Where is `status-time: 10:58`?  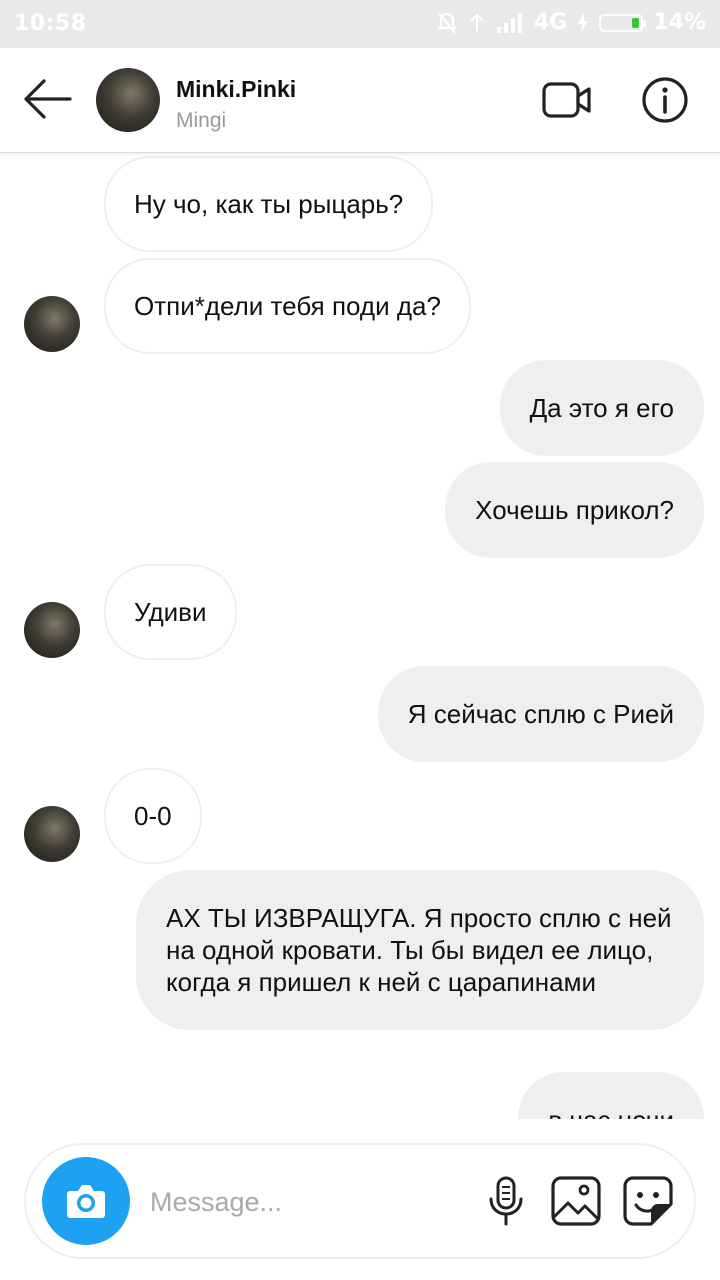
status-time: 10:58 is located at coordinates (50, 23).